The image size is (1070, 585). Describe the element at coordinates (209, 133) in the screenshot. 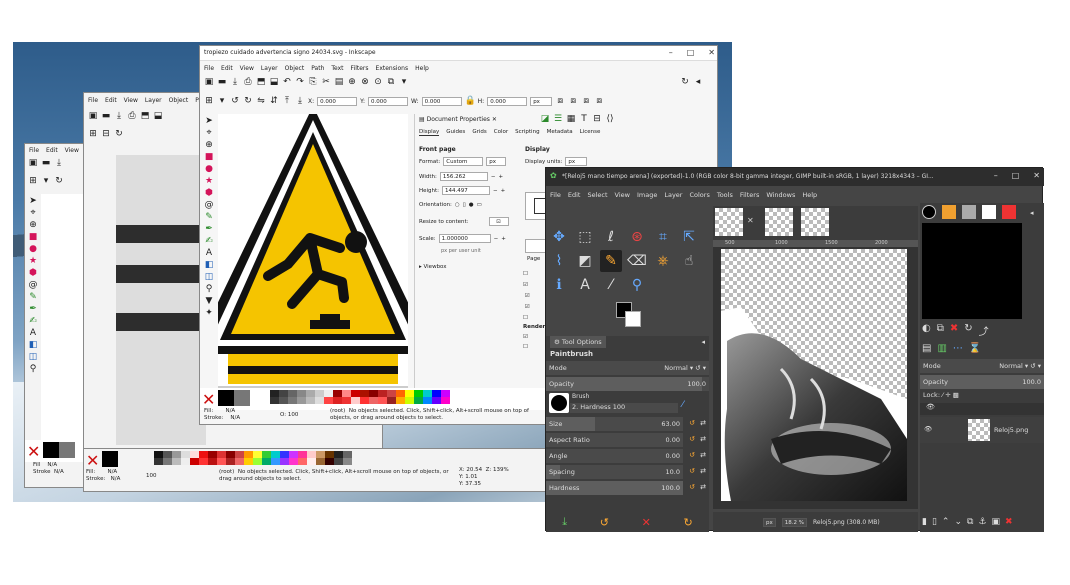

I see `node-tool-icon: ⌖` at that location.